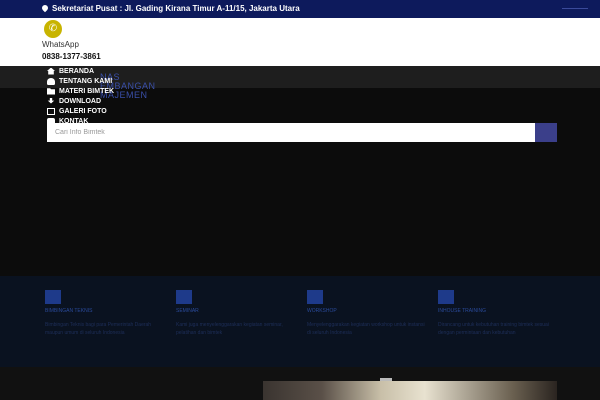 This screenshot has height=400, width=600. Describe the element at coordinates (87, 91) in the screenshot. I see `menu-label: MATERI BIMTEK` at that location.